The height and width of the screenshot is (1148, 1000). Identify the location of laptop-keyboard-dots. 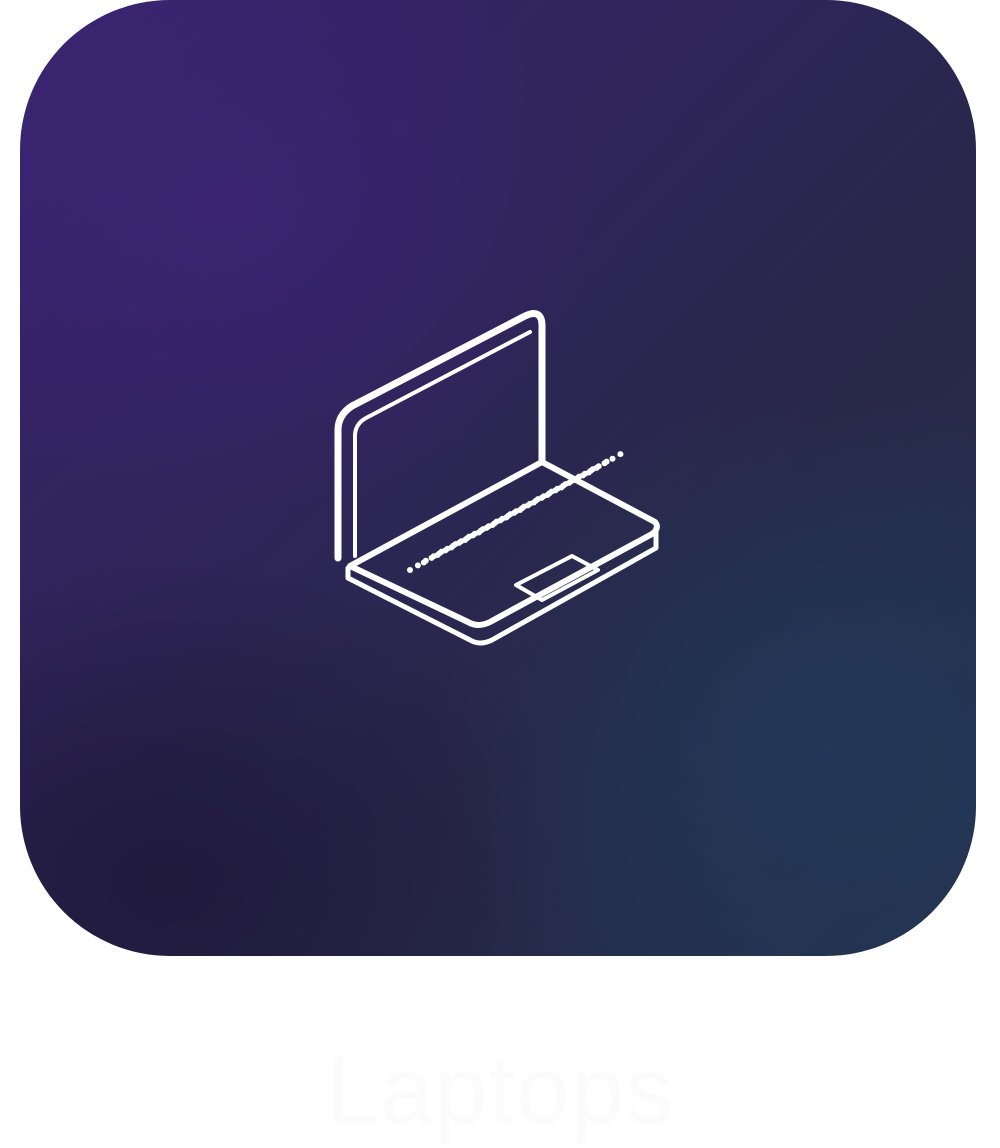
(515, 512).